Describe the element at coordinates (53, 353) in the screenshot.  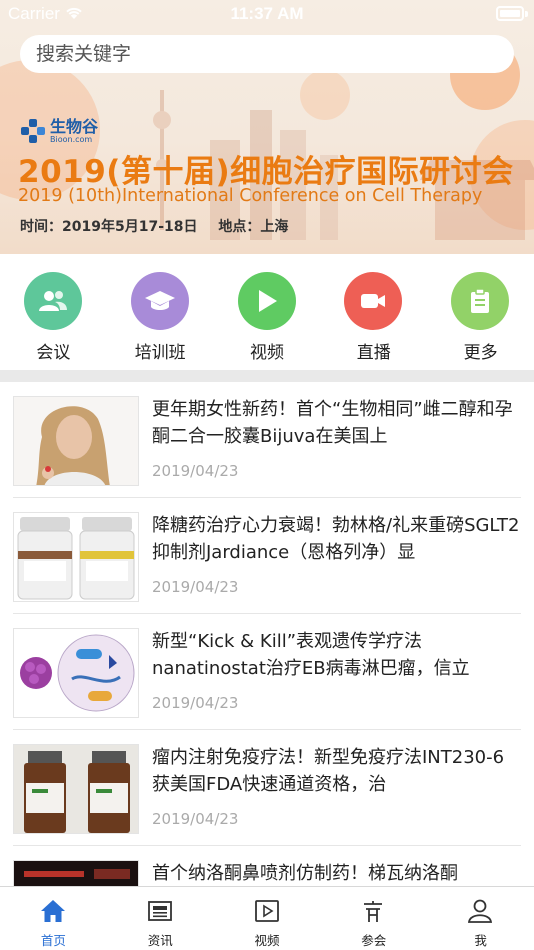
I see `quick-nav-label: 会议` at that location.